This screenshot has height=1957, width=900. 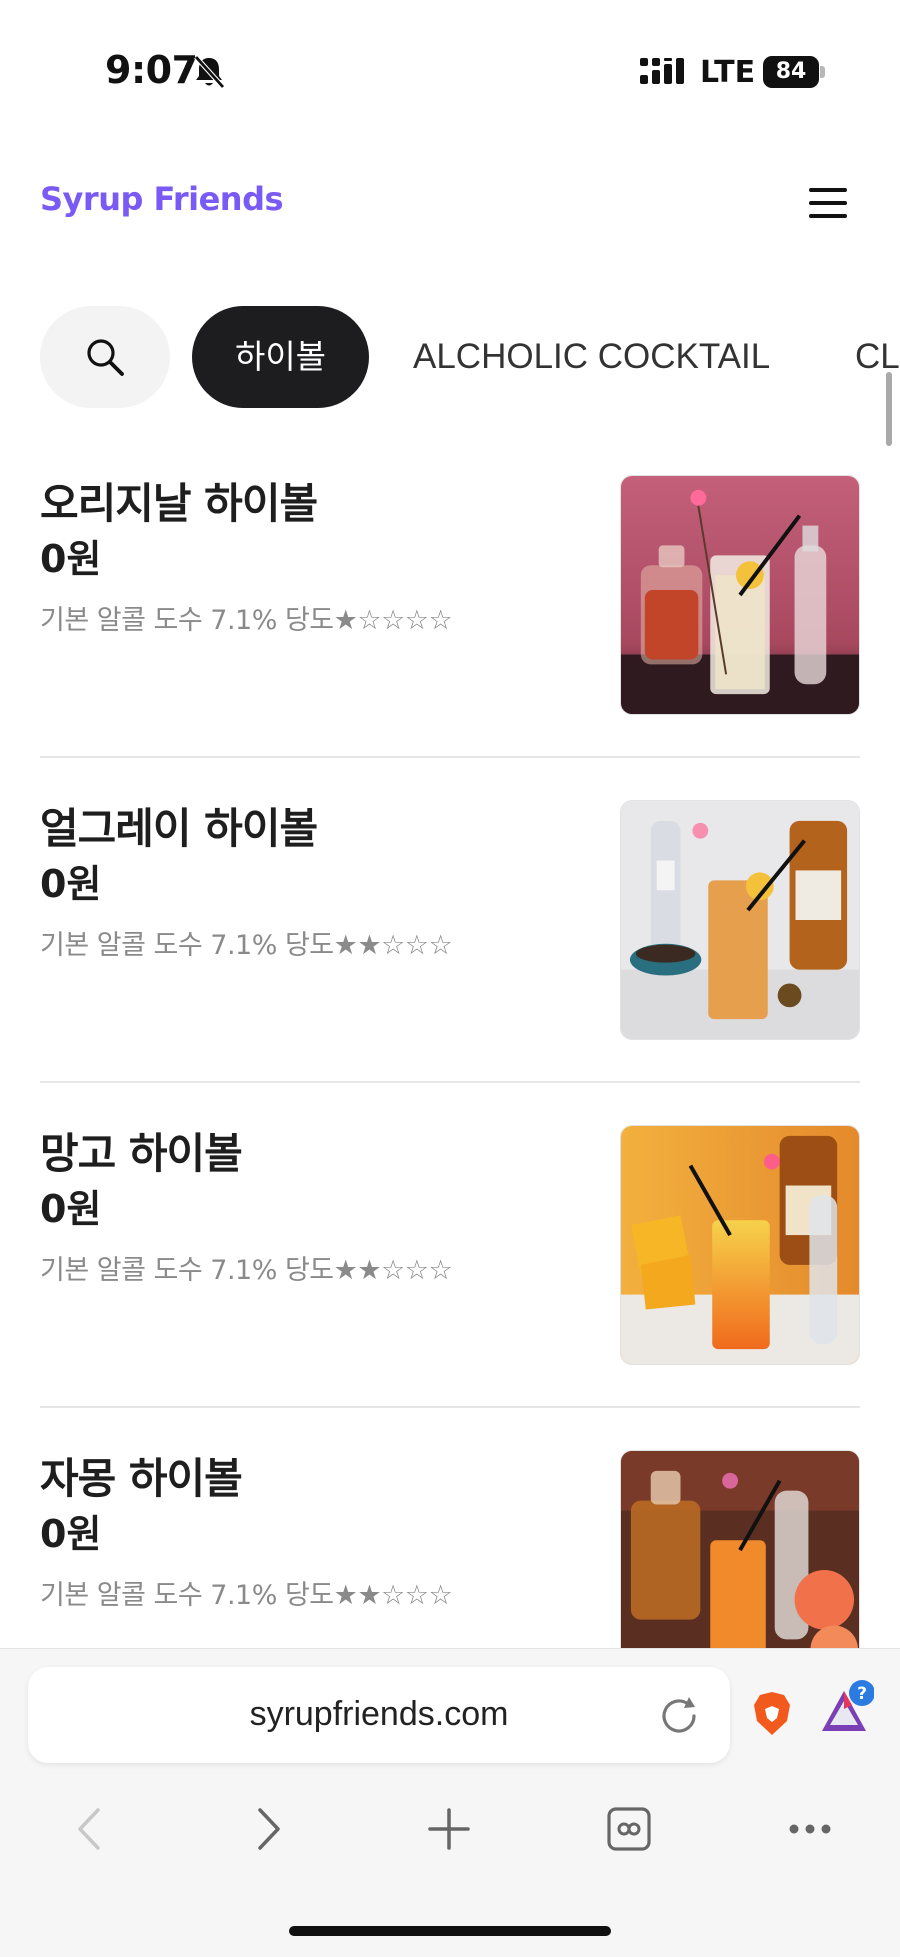 I want to click on brand-logo: Syrup Friends, so click(x=162, y=199).